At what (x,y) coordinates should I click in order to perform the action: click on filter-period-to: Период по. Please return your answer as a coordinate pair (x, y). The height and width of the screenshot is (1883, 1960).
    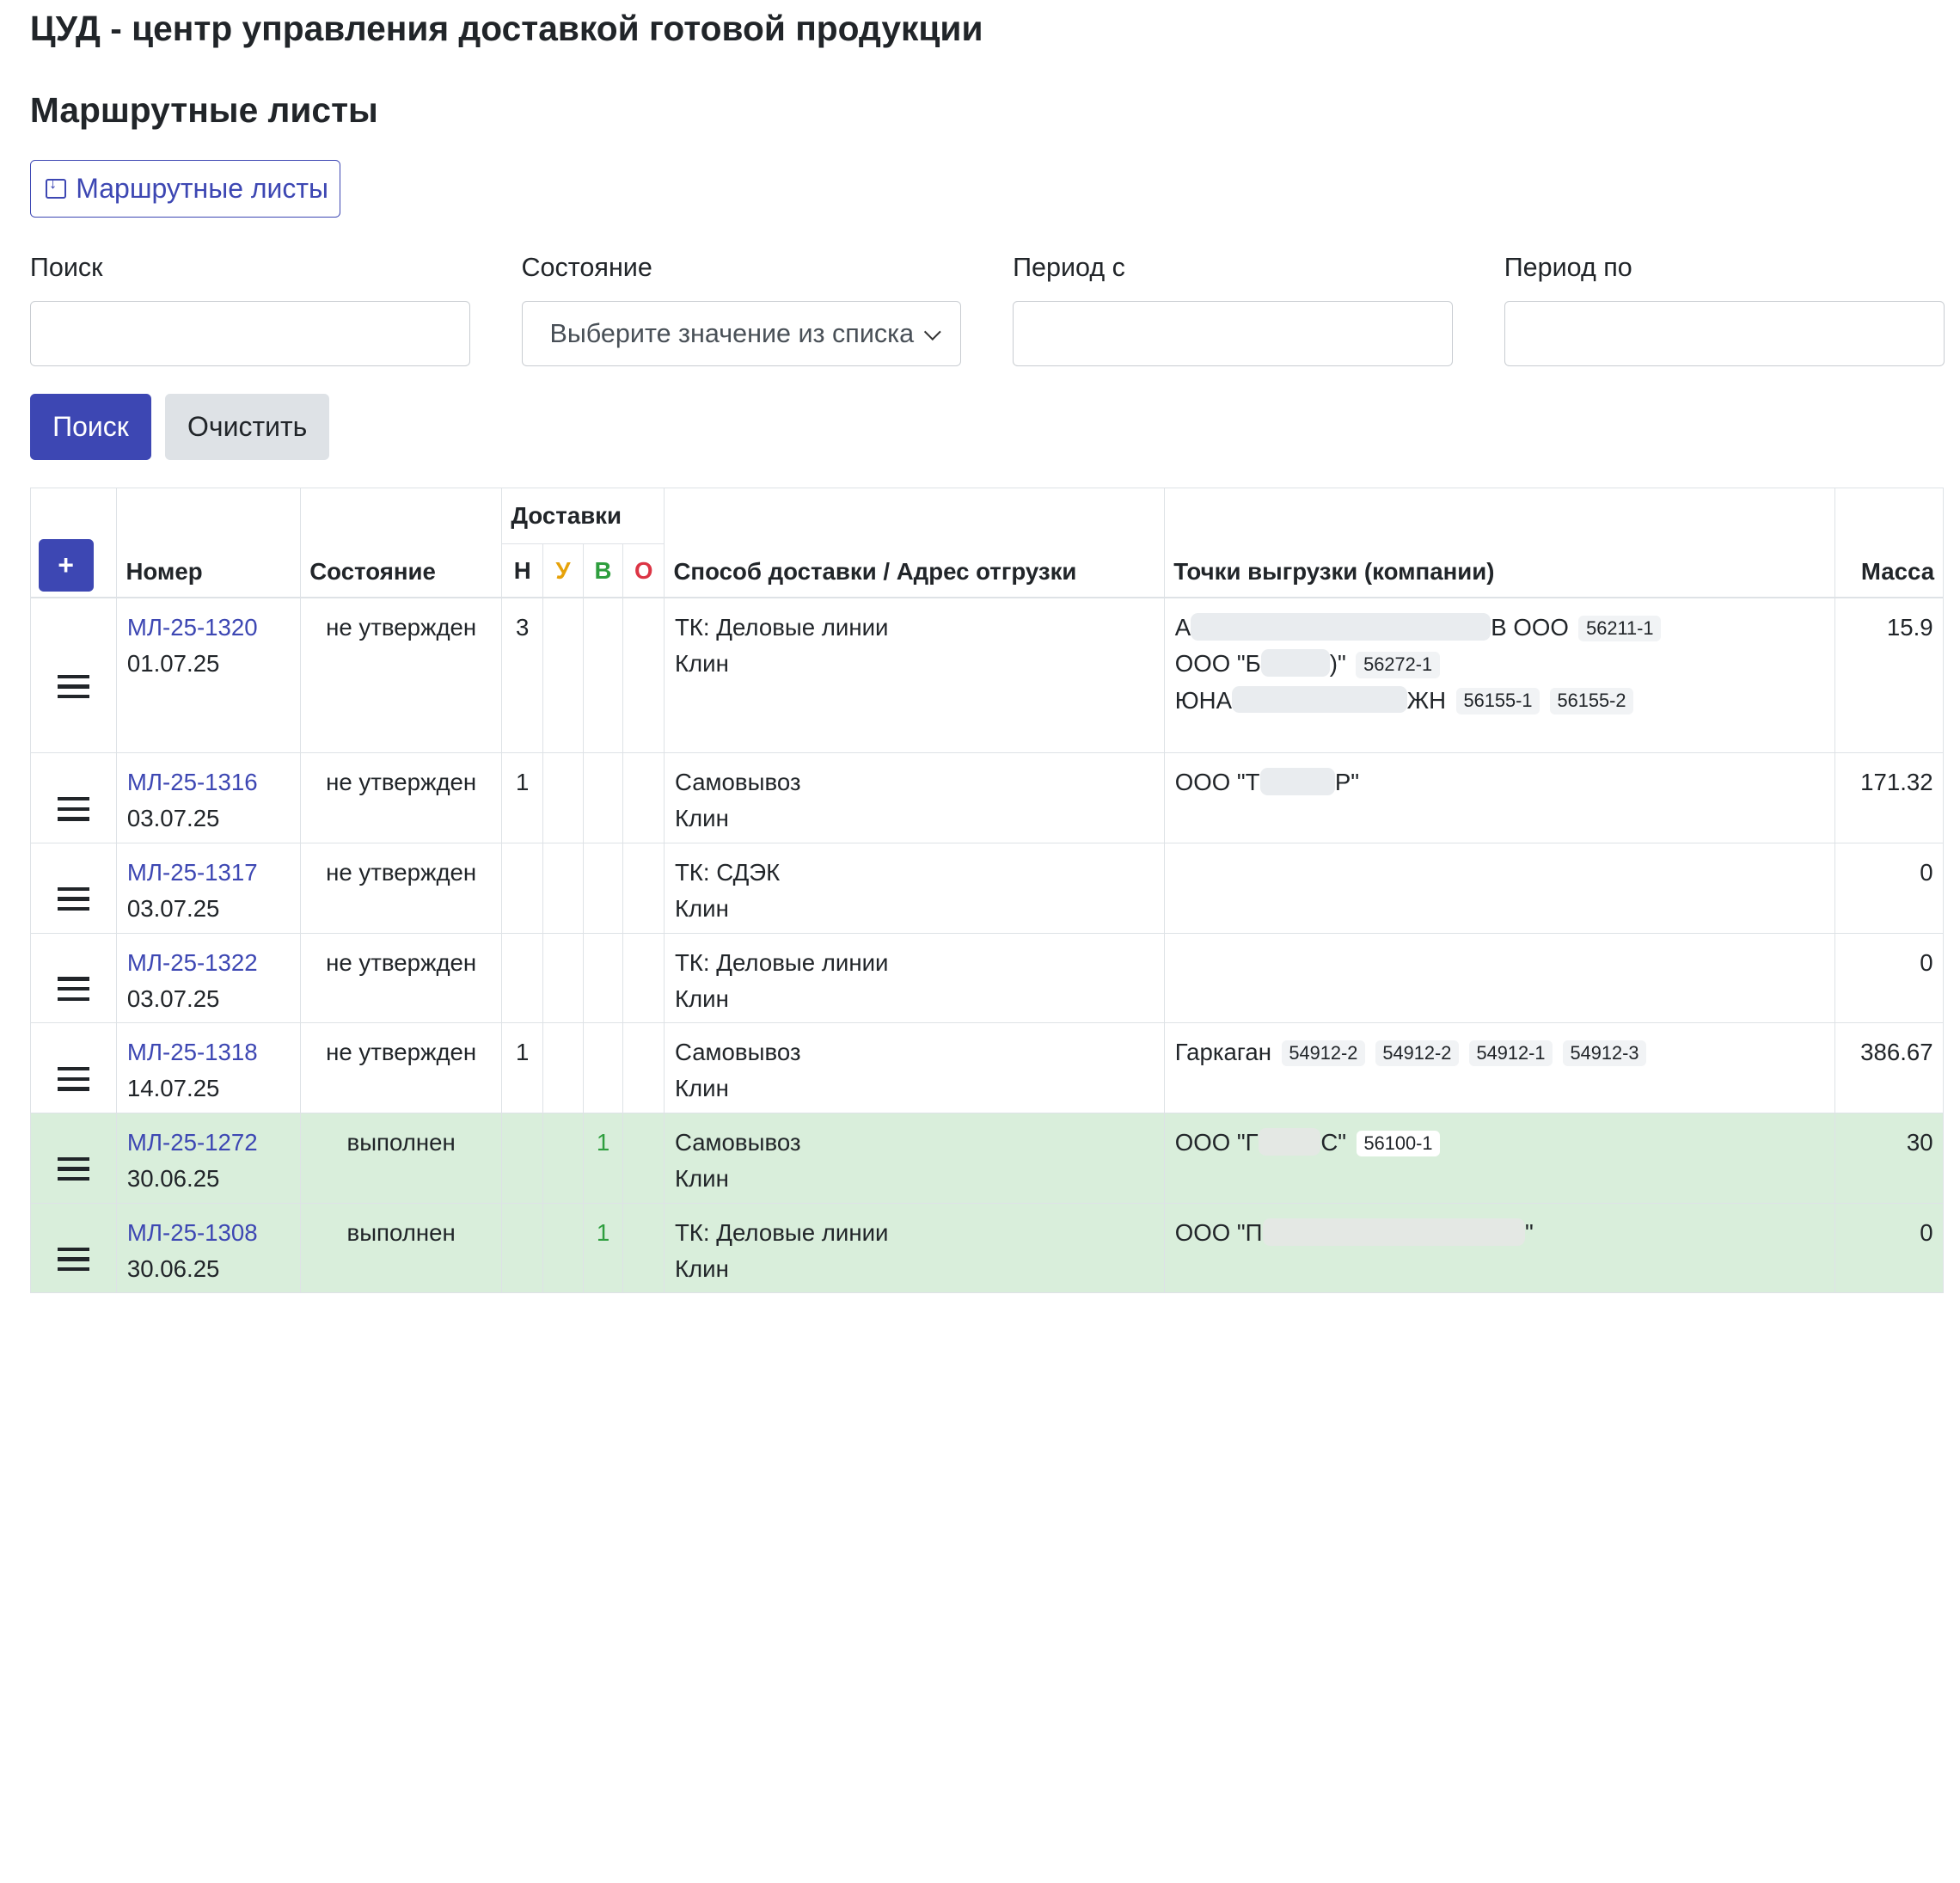
    Looking at the image, I should click on (1724, 309).